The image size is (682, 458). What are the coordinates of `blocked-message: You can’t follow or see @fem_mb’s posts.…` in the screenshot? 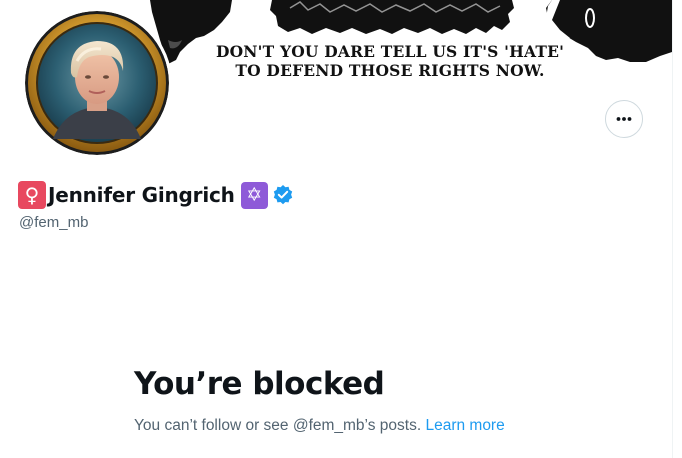 It's located at (319, 426).